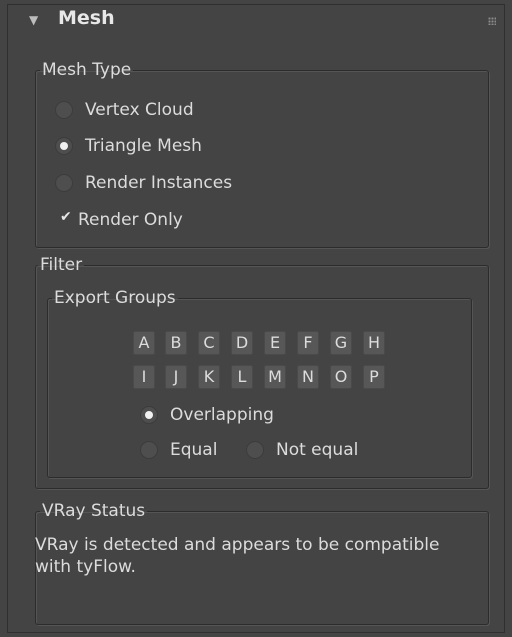 Image resolution: width=512 pixels, height=637 pixels. Describe the element at coordinates (159, 183) in the screenshot. I see `radio-label: Render Instances` at that location.